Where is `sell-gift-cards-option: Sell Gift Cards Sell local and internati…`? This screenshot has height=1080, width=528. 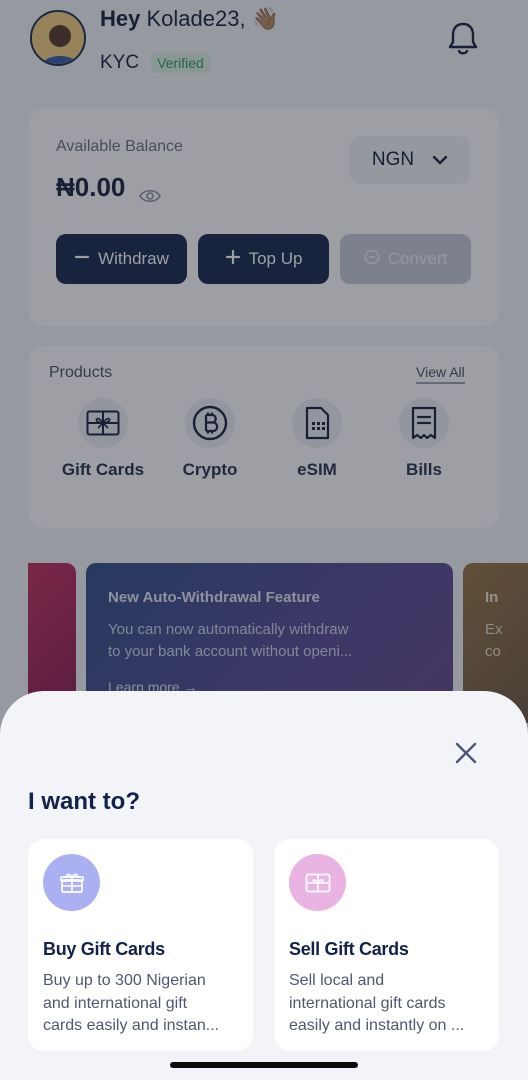
sell-gift-cards-option: Sell Gift Cards Sell local and internati… is located at coordinates (386, 945).